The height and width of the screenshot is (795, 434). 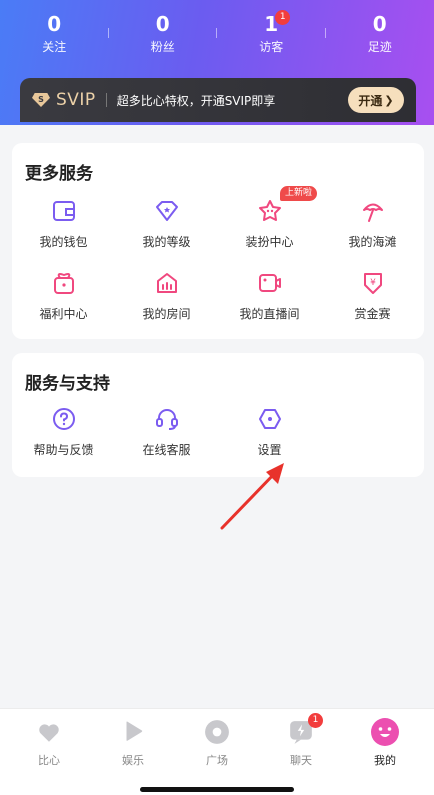 I want to click on tab-mine: 我的, so click(x=385, y=743).